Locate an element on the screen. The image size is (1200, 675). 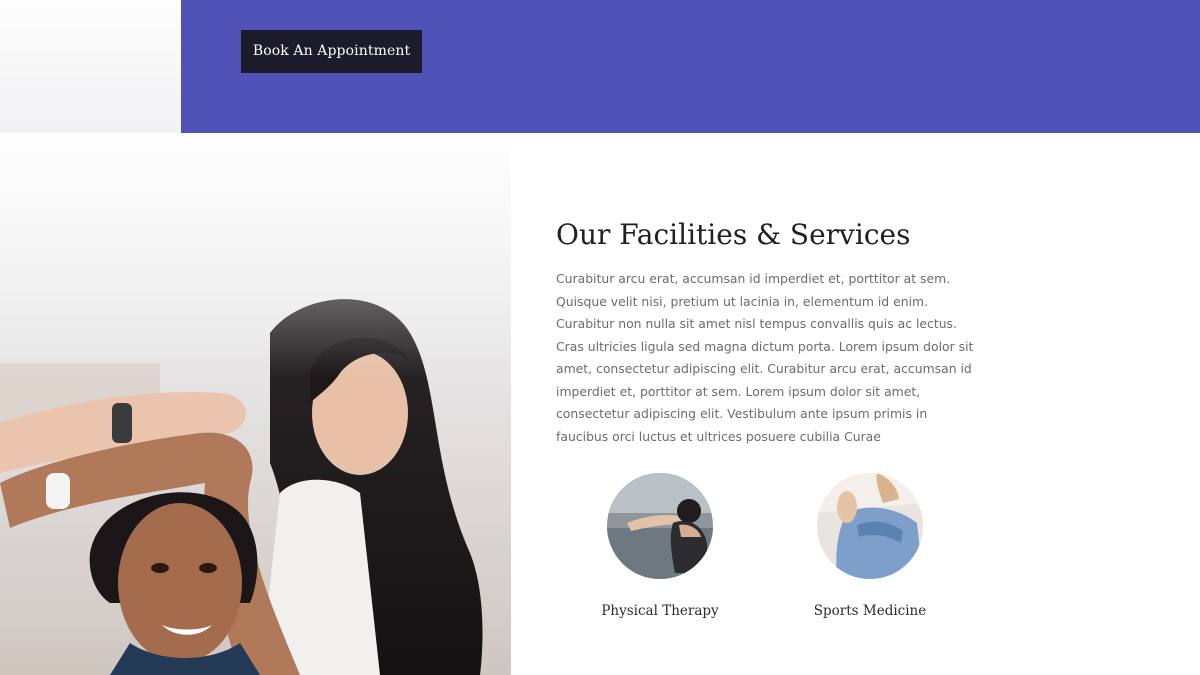
physical-therapy-photo-icon is located at coordinates (660, 526).